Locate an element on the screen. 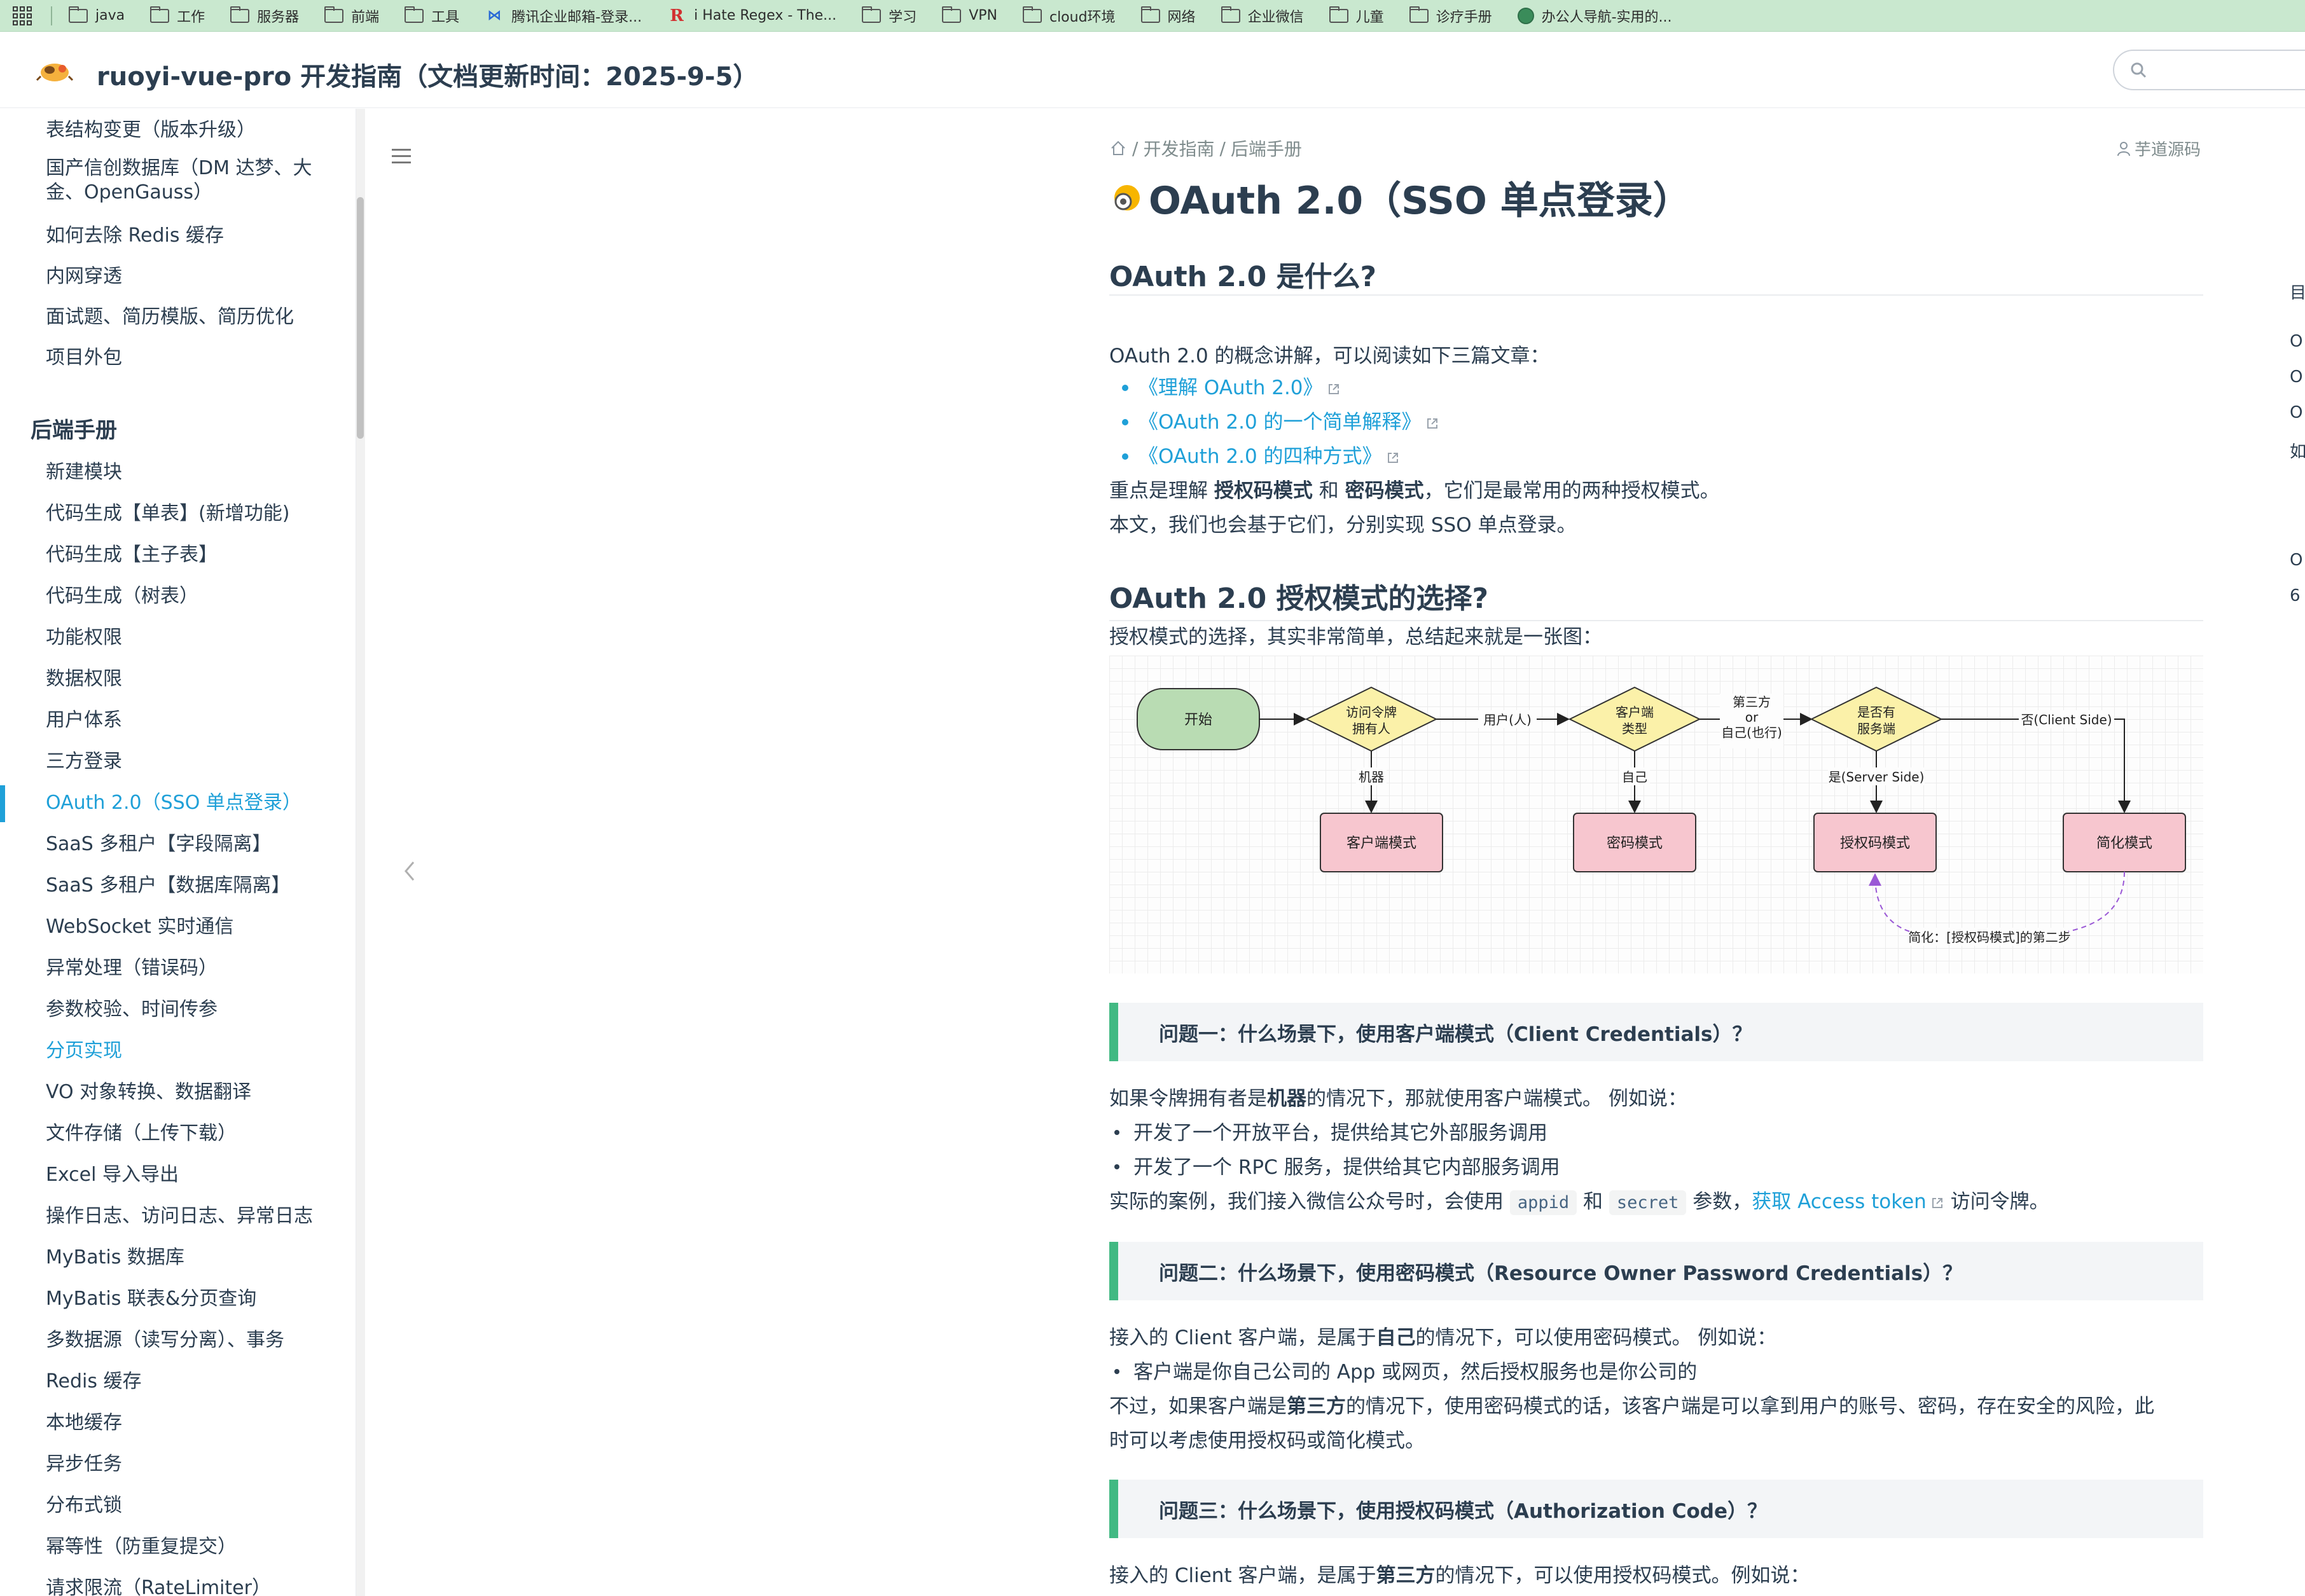  sidebar-item: 本地缓存 is located at coordinates (84, 1423).